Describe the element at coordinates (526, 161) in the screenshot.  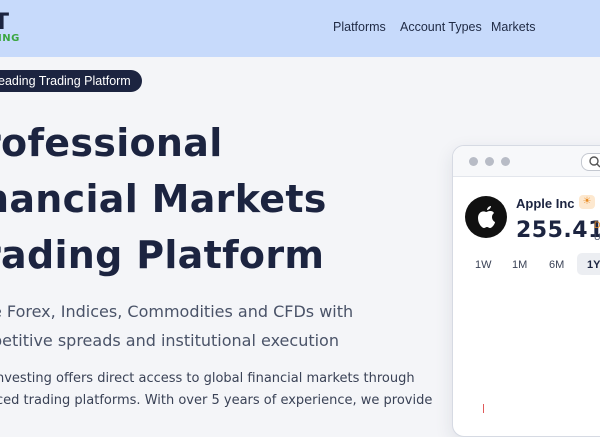
I see `widget-title-bar` at that location.